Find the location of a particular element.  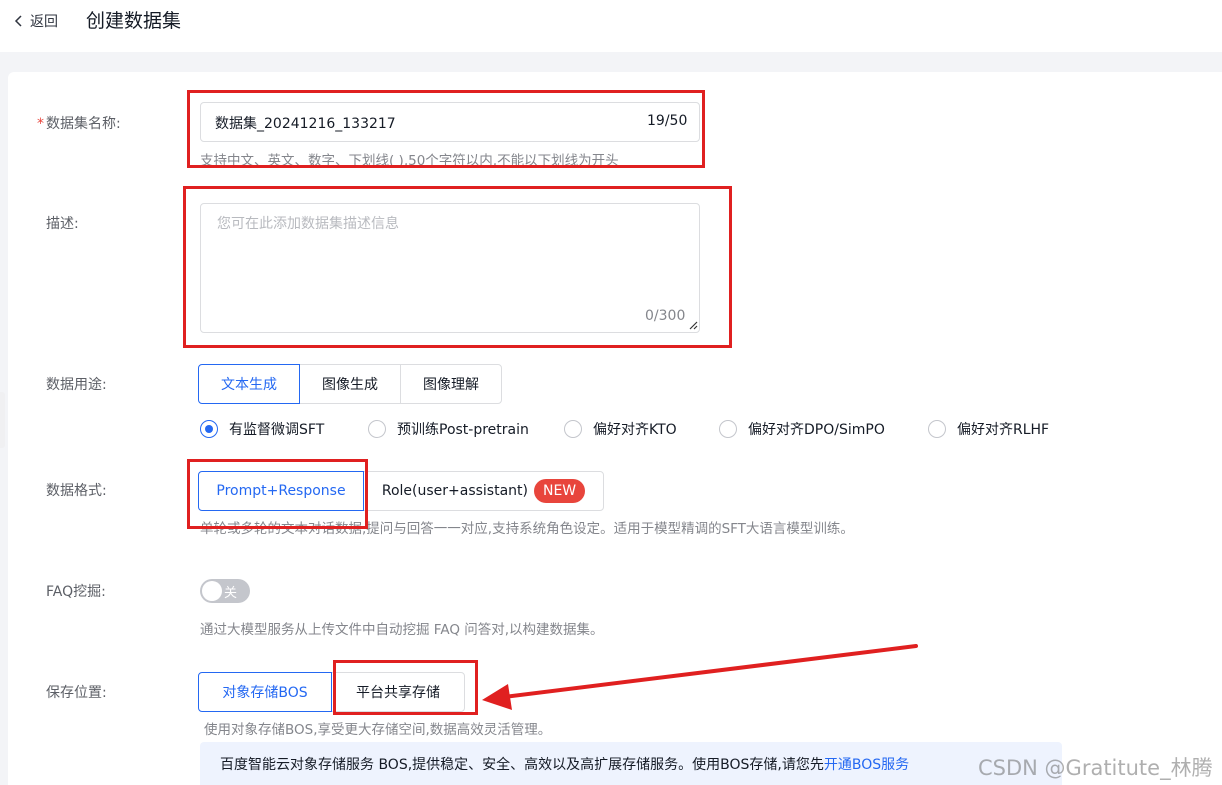

storage-label: 保存位置: is located at coordinates (76, 693).